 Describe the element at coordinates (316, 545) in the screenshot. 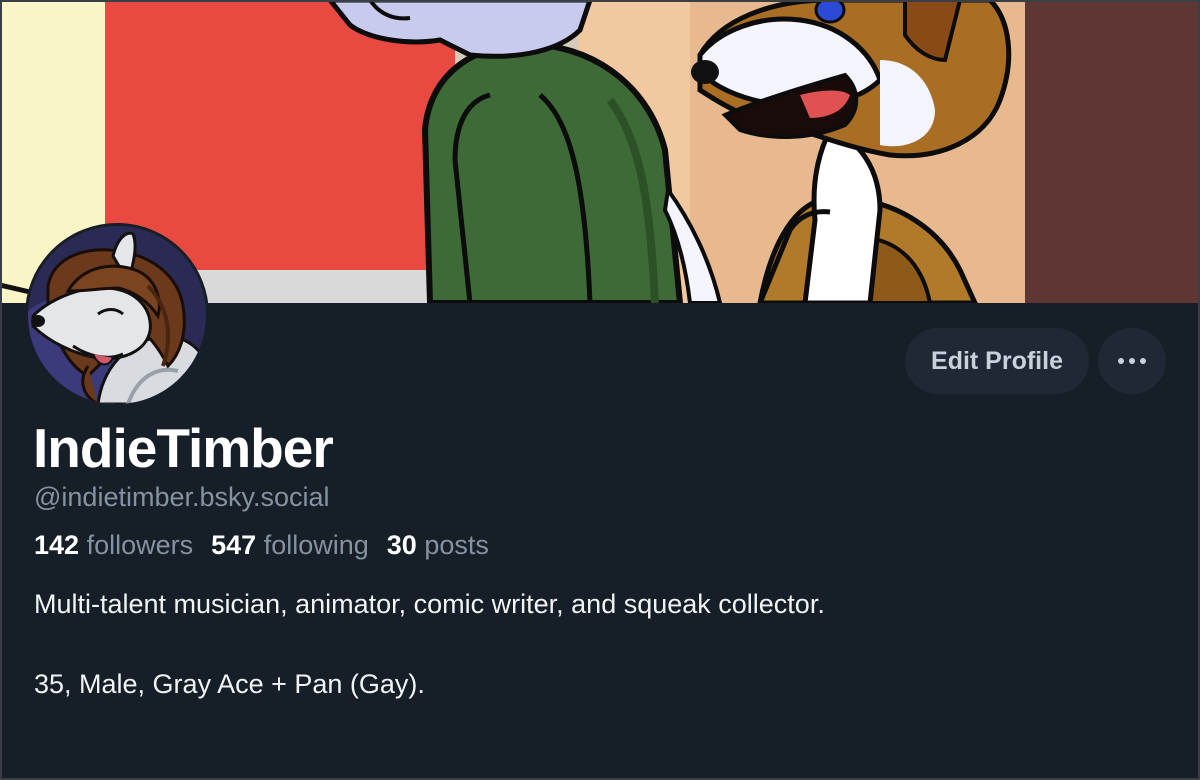

I see `following-label: following` at that location.